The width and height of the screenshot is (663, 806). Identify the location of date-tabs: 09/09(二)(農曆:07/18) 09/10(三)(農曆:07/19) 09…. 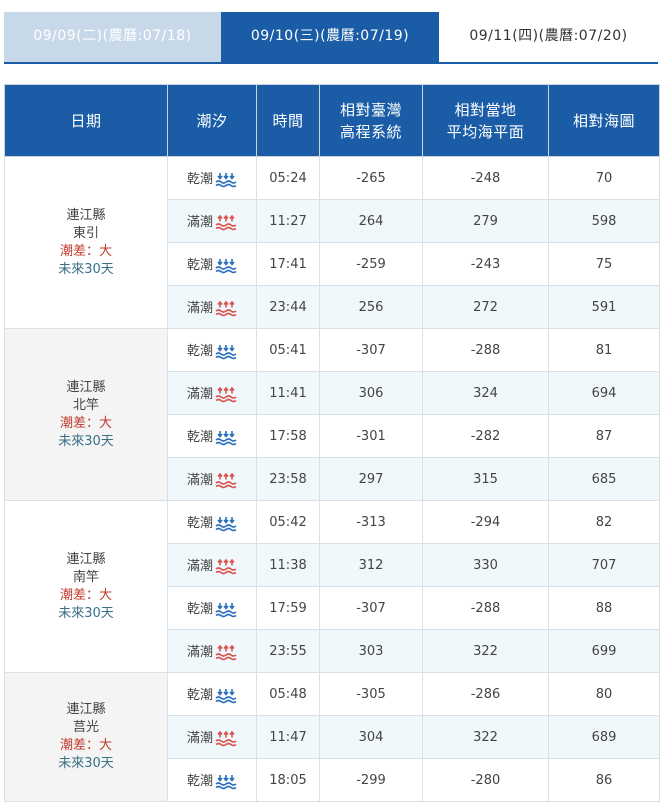
(331, 37).